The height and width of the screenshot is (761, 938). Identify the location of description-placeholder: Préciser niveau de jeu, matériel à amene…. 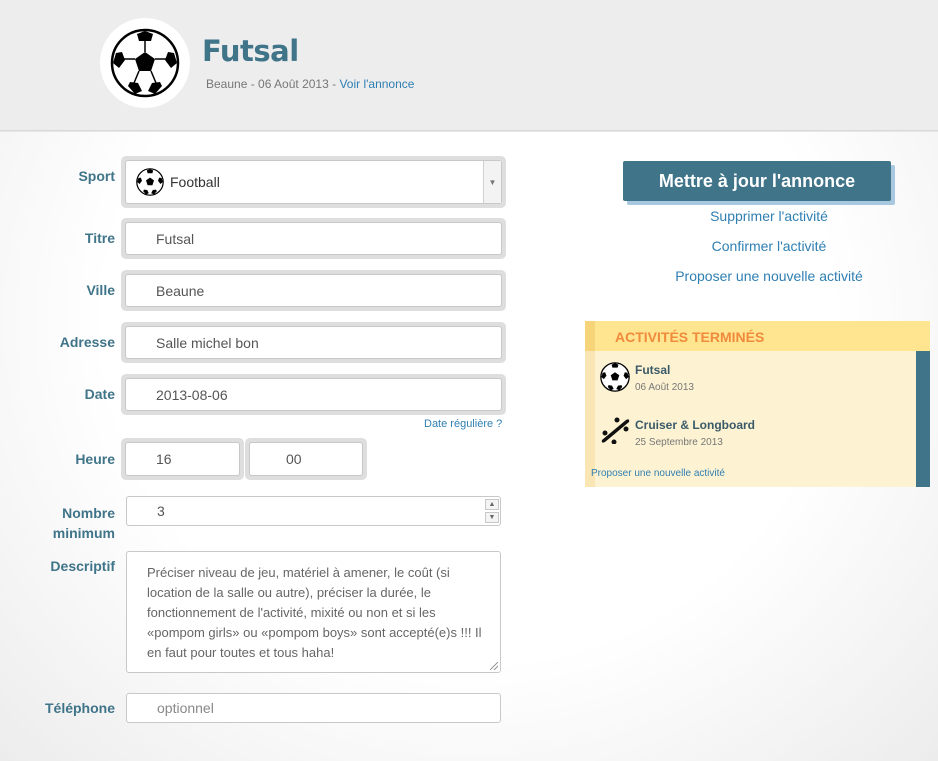
(314, 612).